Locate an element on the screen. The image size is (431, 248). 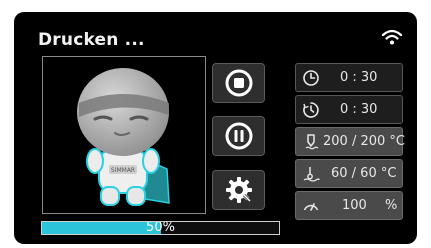
speed-gauge-icon is located at coordinates (311, 207).